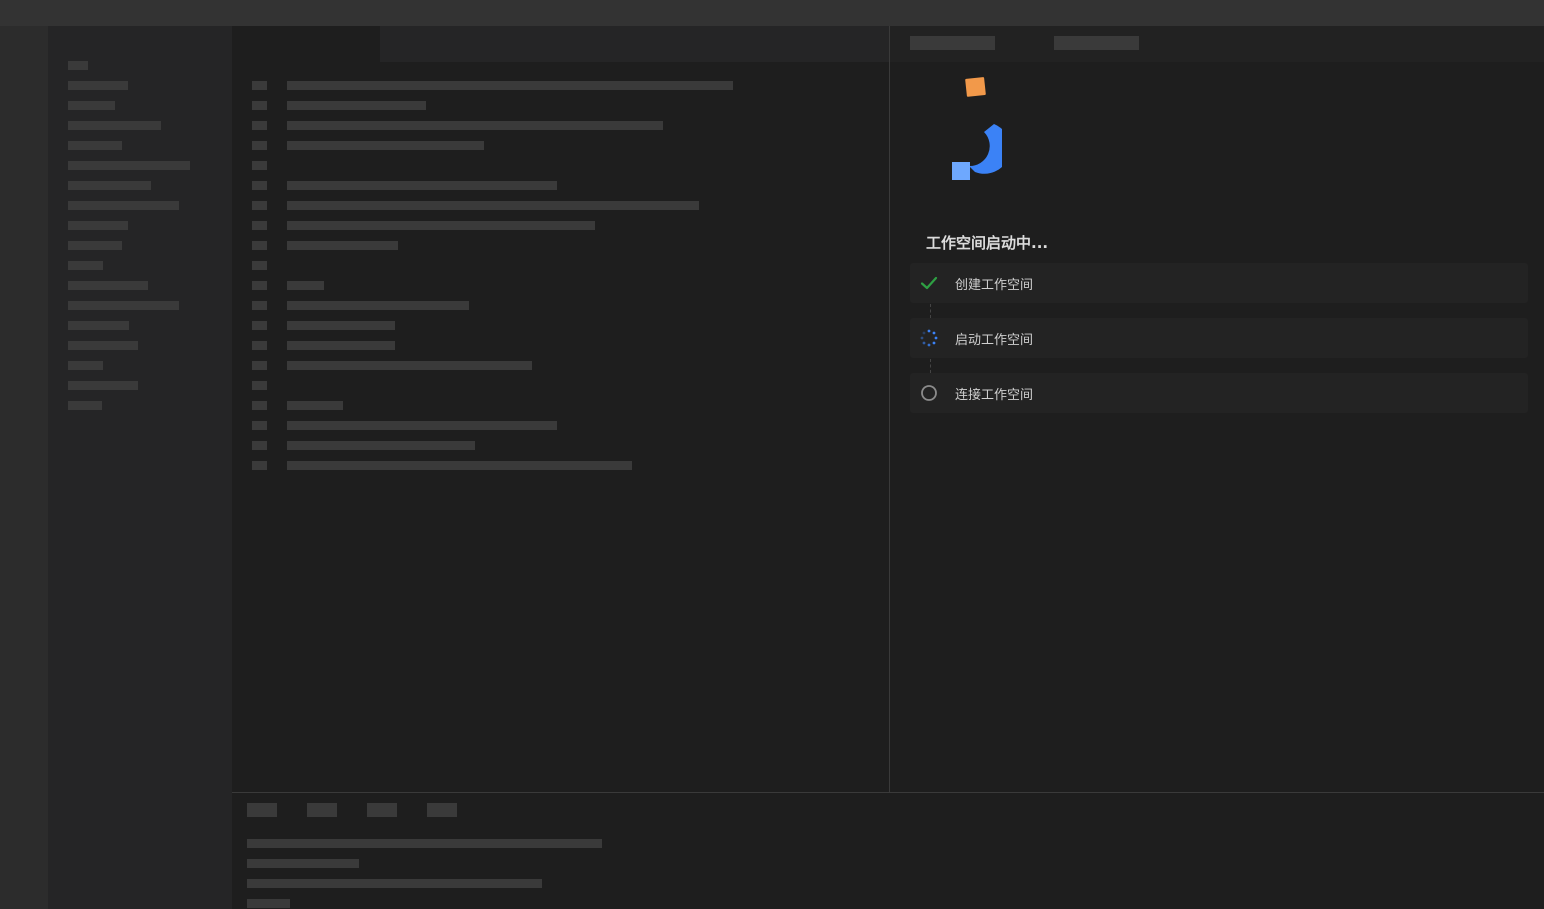 The image size is (1544, 909). What do you see at coordinates (994, 285) in the screenshot?
I see `step-label: 创建工作空间` at bounding box center [994, 285].